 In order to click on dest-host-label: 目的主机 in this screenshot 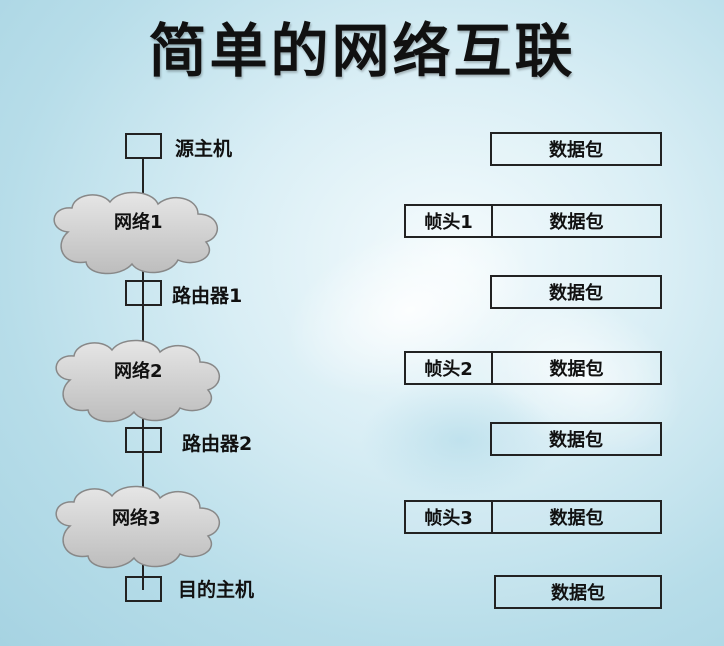, I will do `click(216, 590)`.